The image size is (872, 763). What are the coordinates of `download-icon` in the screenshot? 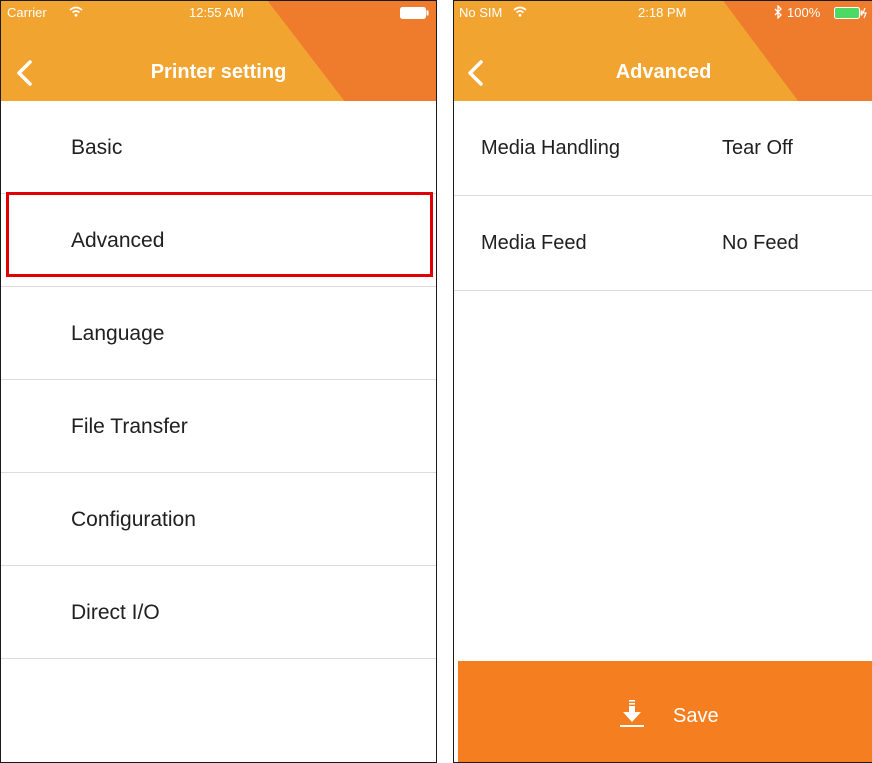 It's located at (632, 713).